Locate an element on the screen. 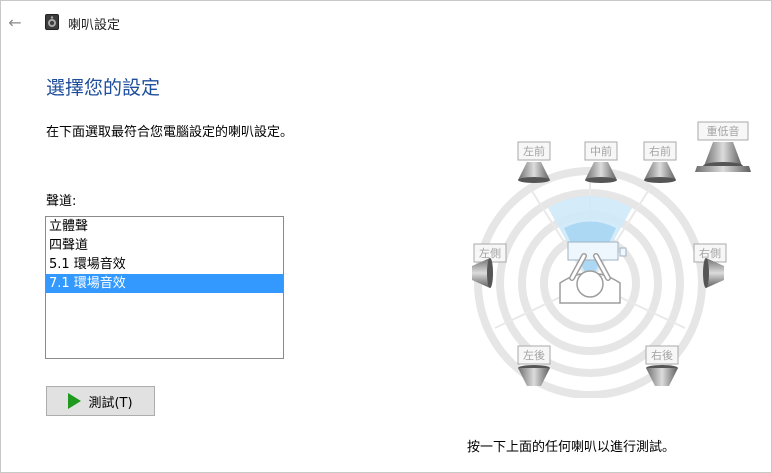 Image resolution: width=772 pixels, height=473 pixels. speaker-front-right: 右前 is located at coordinates (660, 162).